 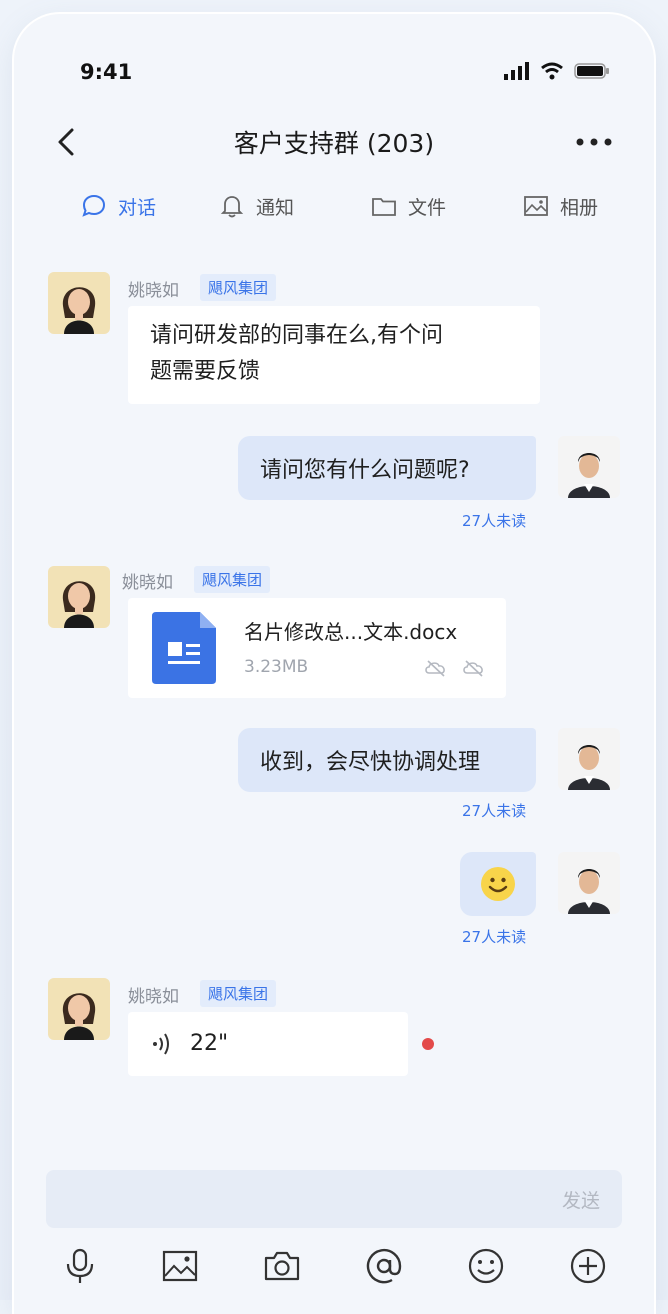 What do you see at coordinates (588, 1266) in the screenshot?
I see `plus-icon` at bounding box center [588, 1266].